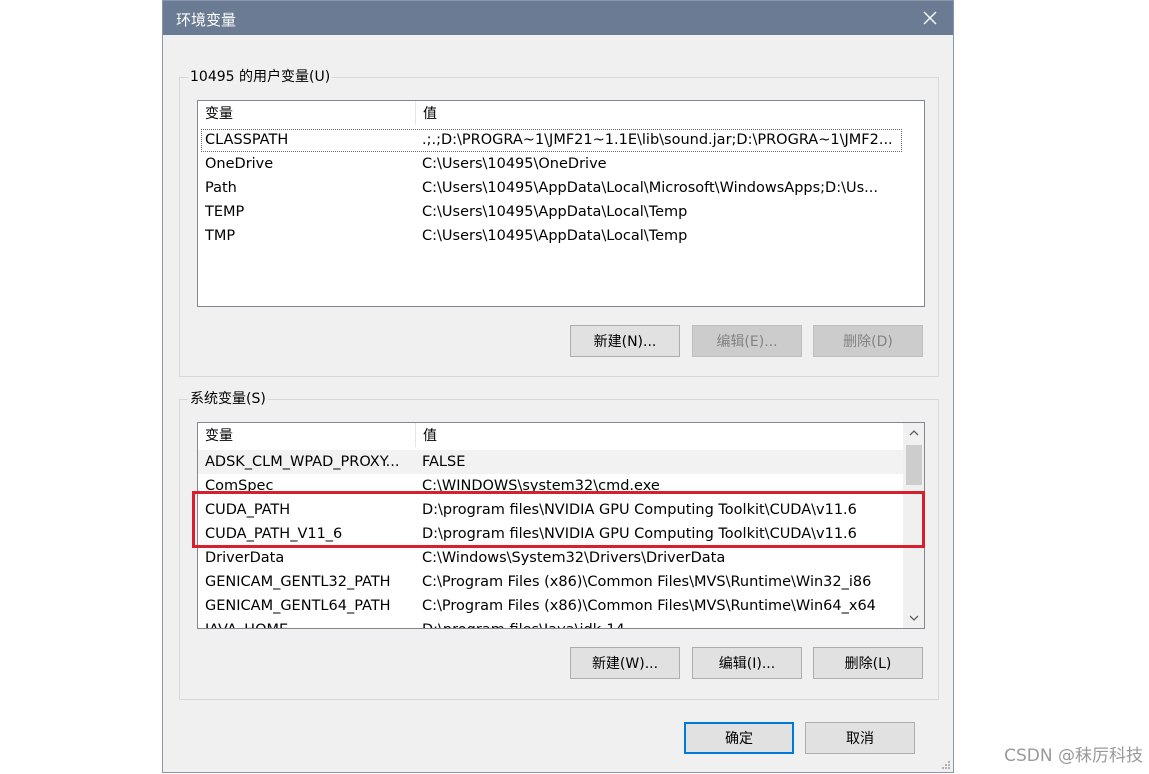  What do you see at coordinates (444, 462) in the screenshot?
I see `variable-value: FALSE` at bounding box center [444, 462].